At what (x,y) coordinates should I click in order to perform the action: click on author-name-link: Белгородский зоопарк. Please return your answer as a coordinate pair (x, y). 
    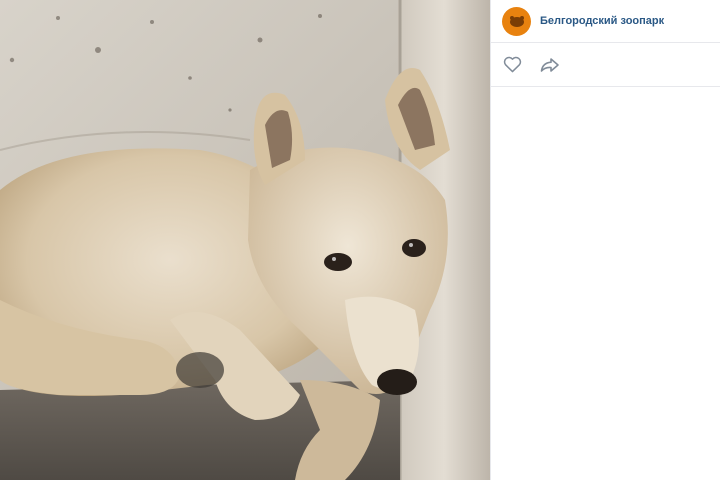
    Looking at the image, I should click on (602, 21).